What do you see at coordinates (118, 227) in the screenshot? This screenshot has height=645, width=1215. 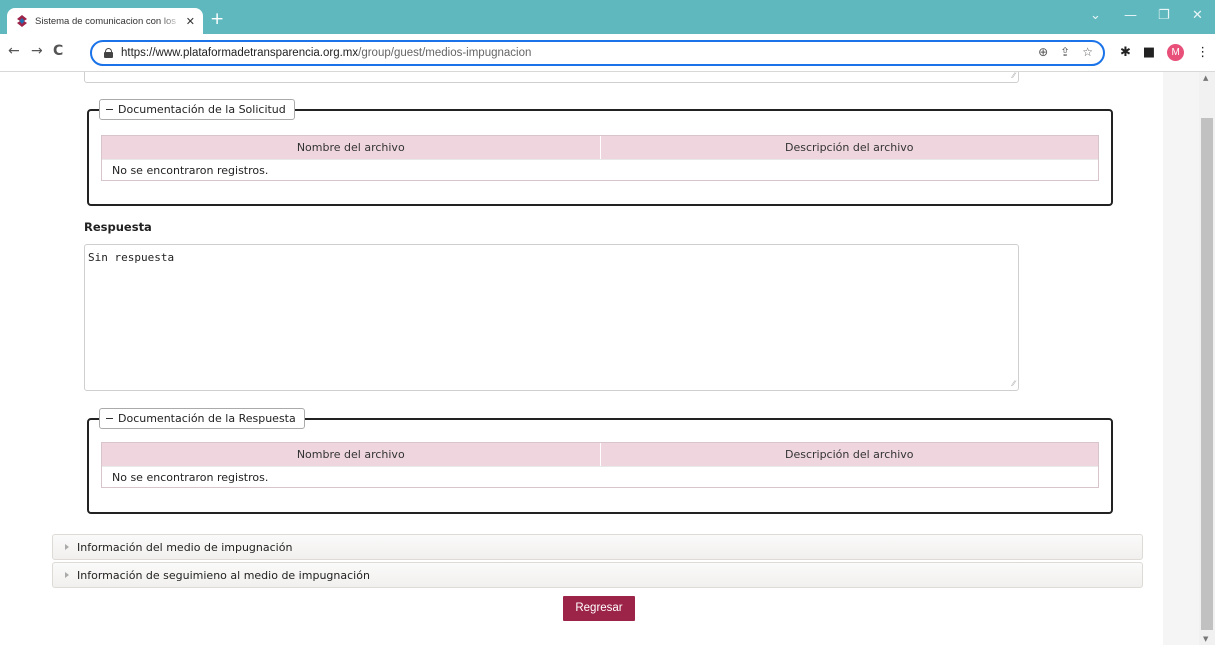 I see `respuesta-label: Respuesta` at bounding box center [118, 227].